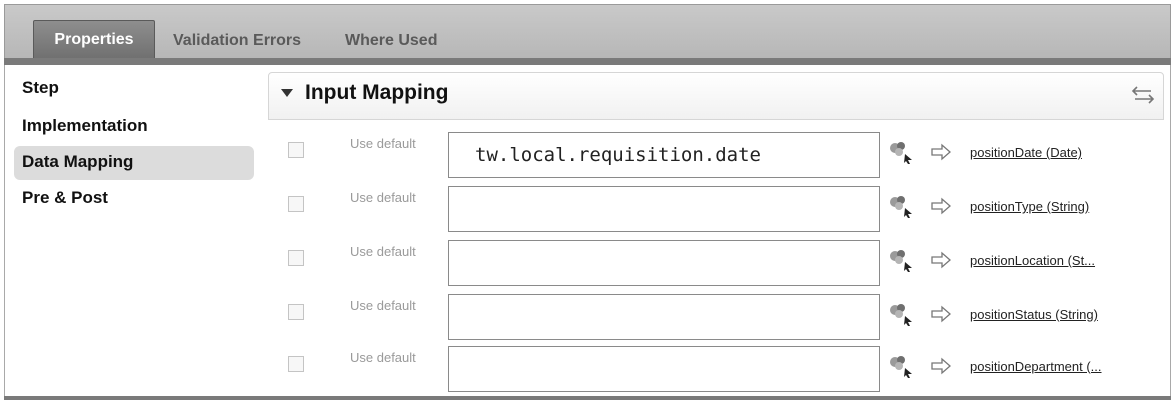 The image size is (1175, 402). I want to click on tab-bar: Properties Validation Errors Where Used, so click(587, 32).